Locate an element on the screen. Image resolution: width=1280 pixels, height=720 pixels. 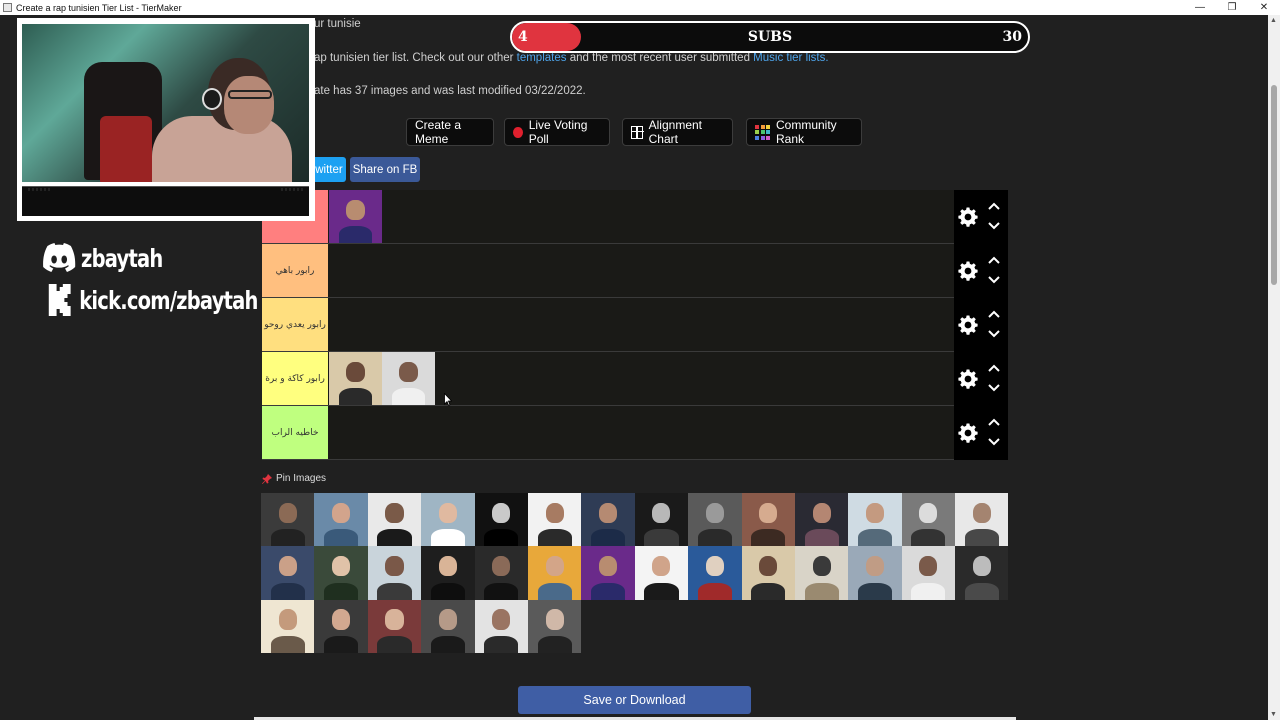
tier-label: رابور يعدي روحو is located at coordinates (295, 324).